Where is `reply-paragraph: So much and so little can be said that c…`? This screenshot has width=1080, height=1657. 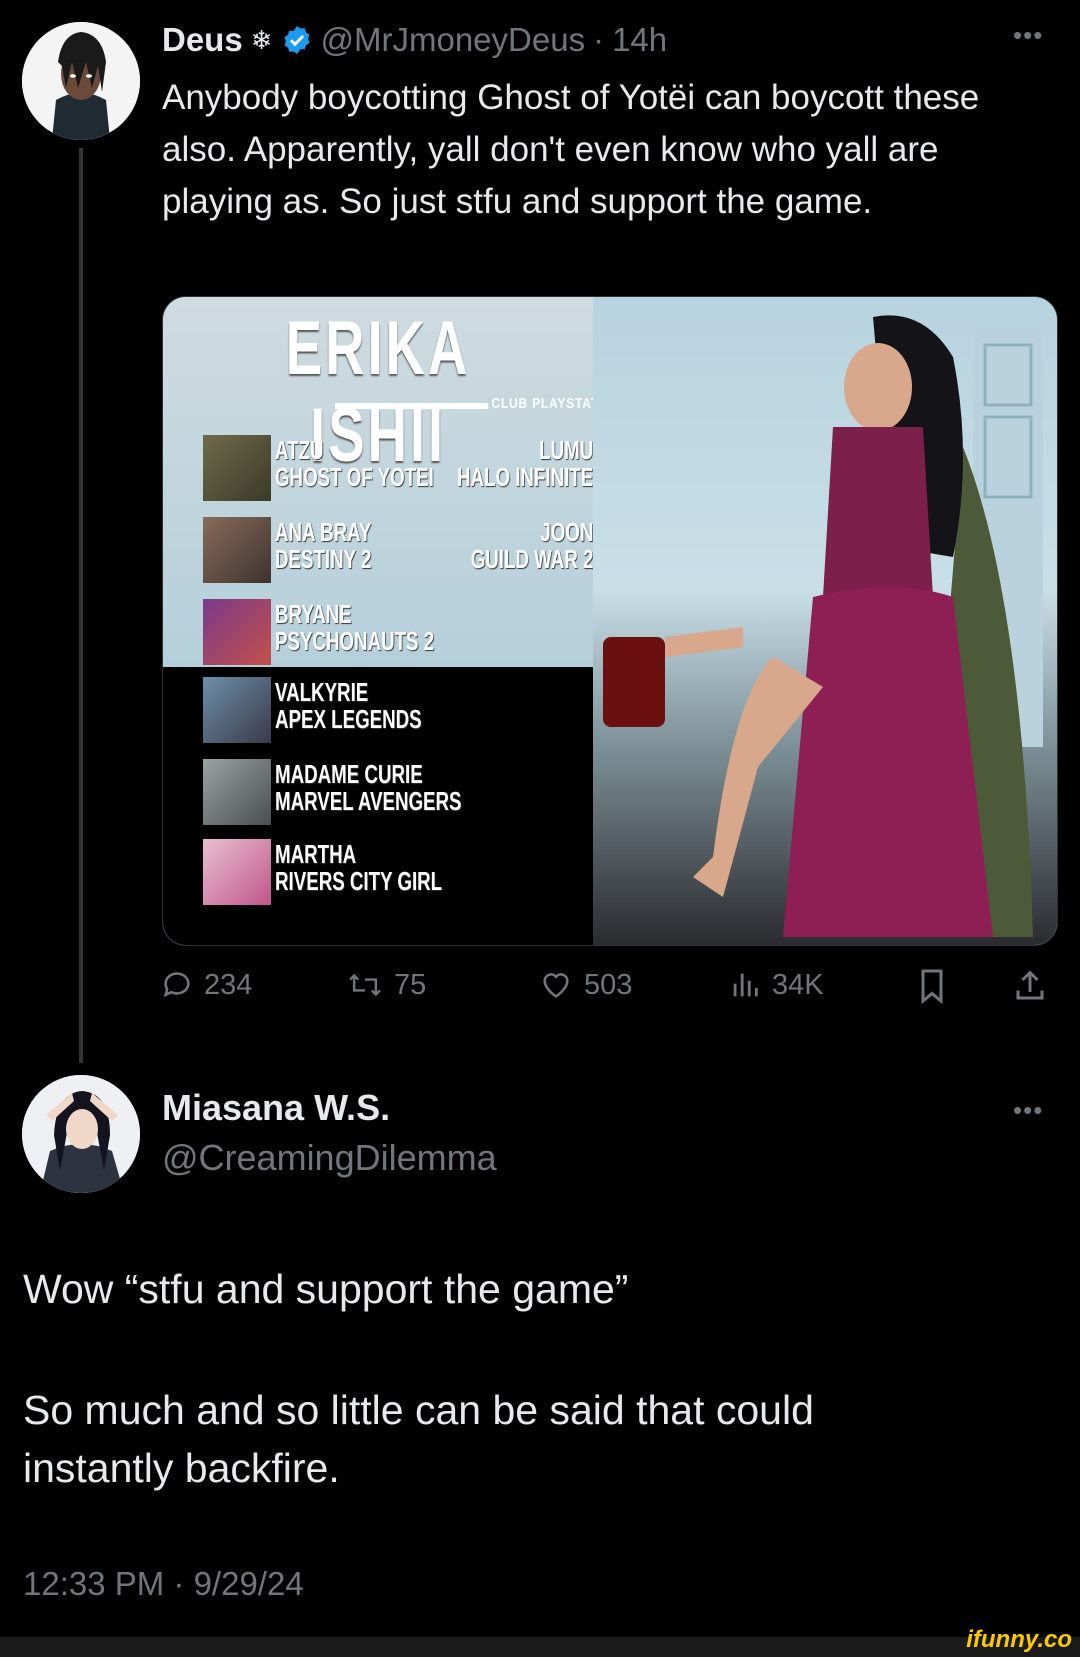
reply-paragraph: So much and so little can be said that c… is located at coordinates (418, 1439).